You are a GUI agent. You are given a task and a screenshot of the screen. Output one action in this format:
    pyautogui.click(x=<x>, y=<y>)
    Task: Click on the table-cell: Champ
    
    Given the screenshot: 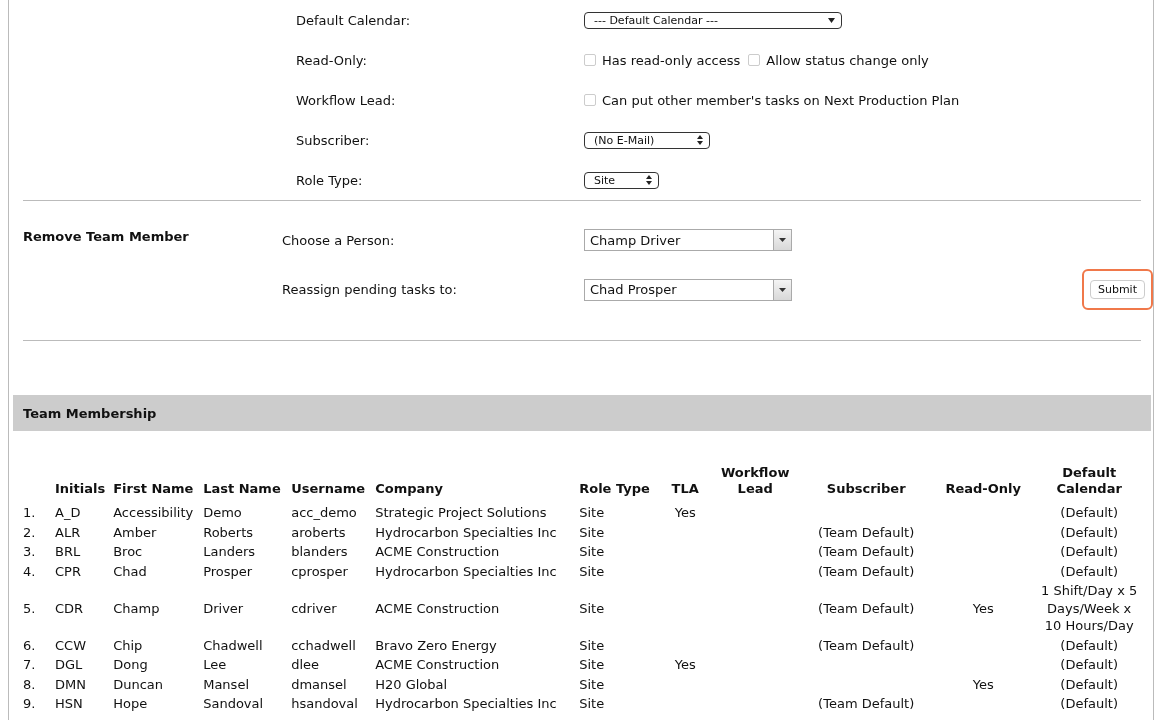 What is the action you would take?
    pyautogui.click(x=136, y=608)
    